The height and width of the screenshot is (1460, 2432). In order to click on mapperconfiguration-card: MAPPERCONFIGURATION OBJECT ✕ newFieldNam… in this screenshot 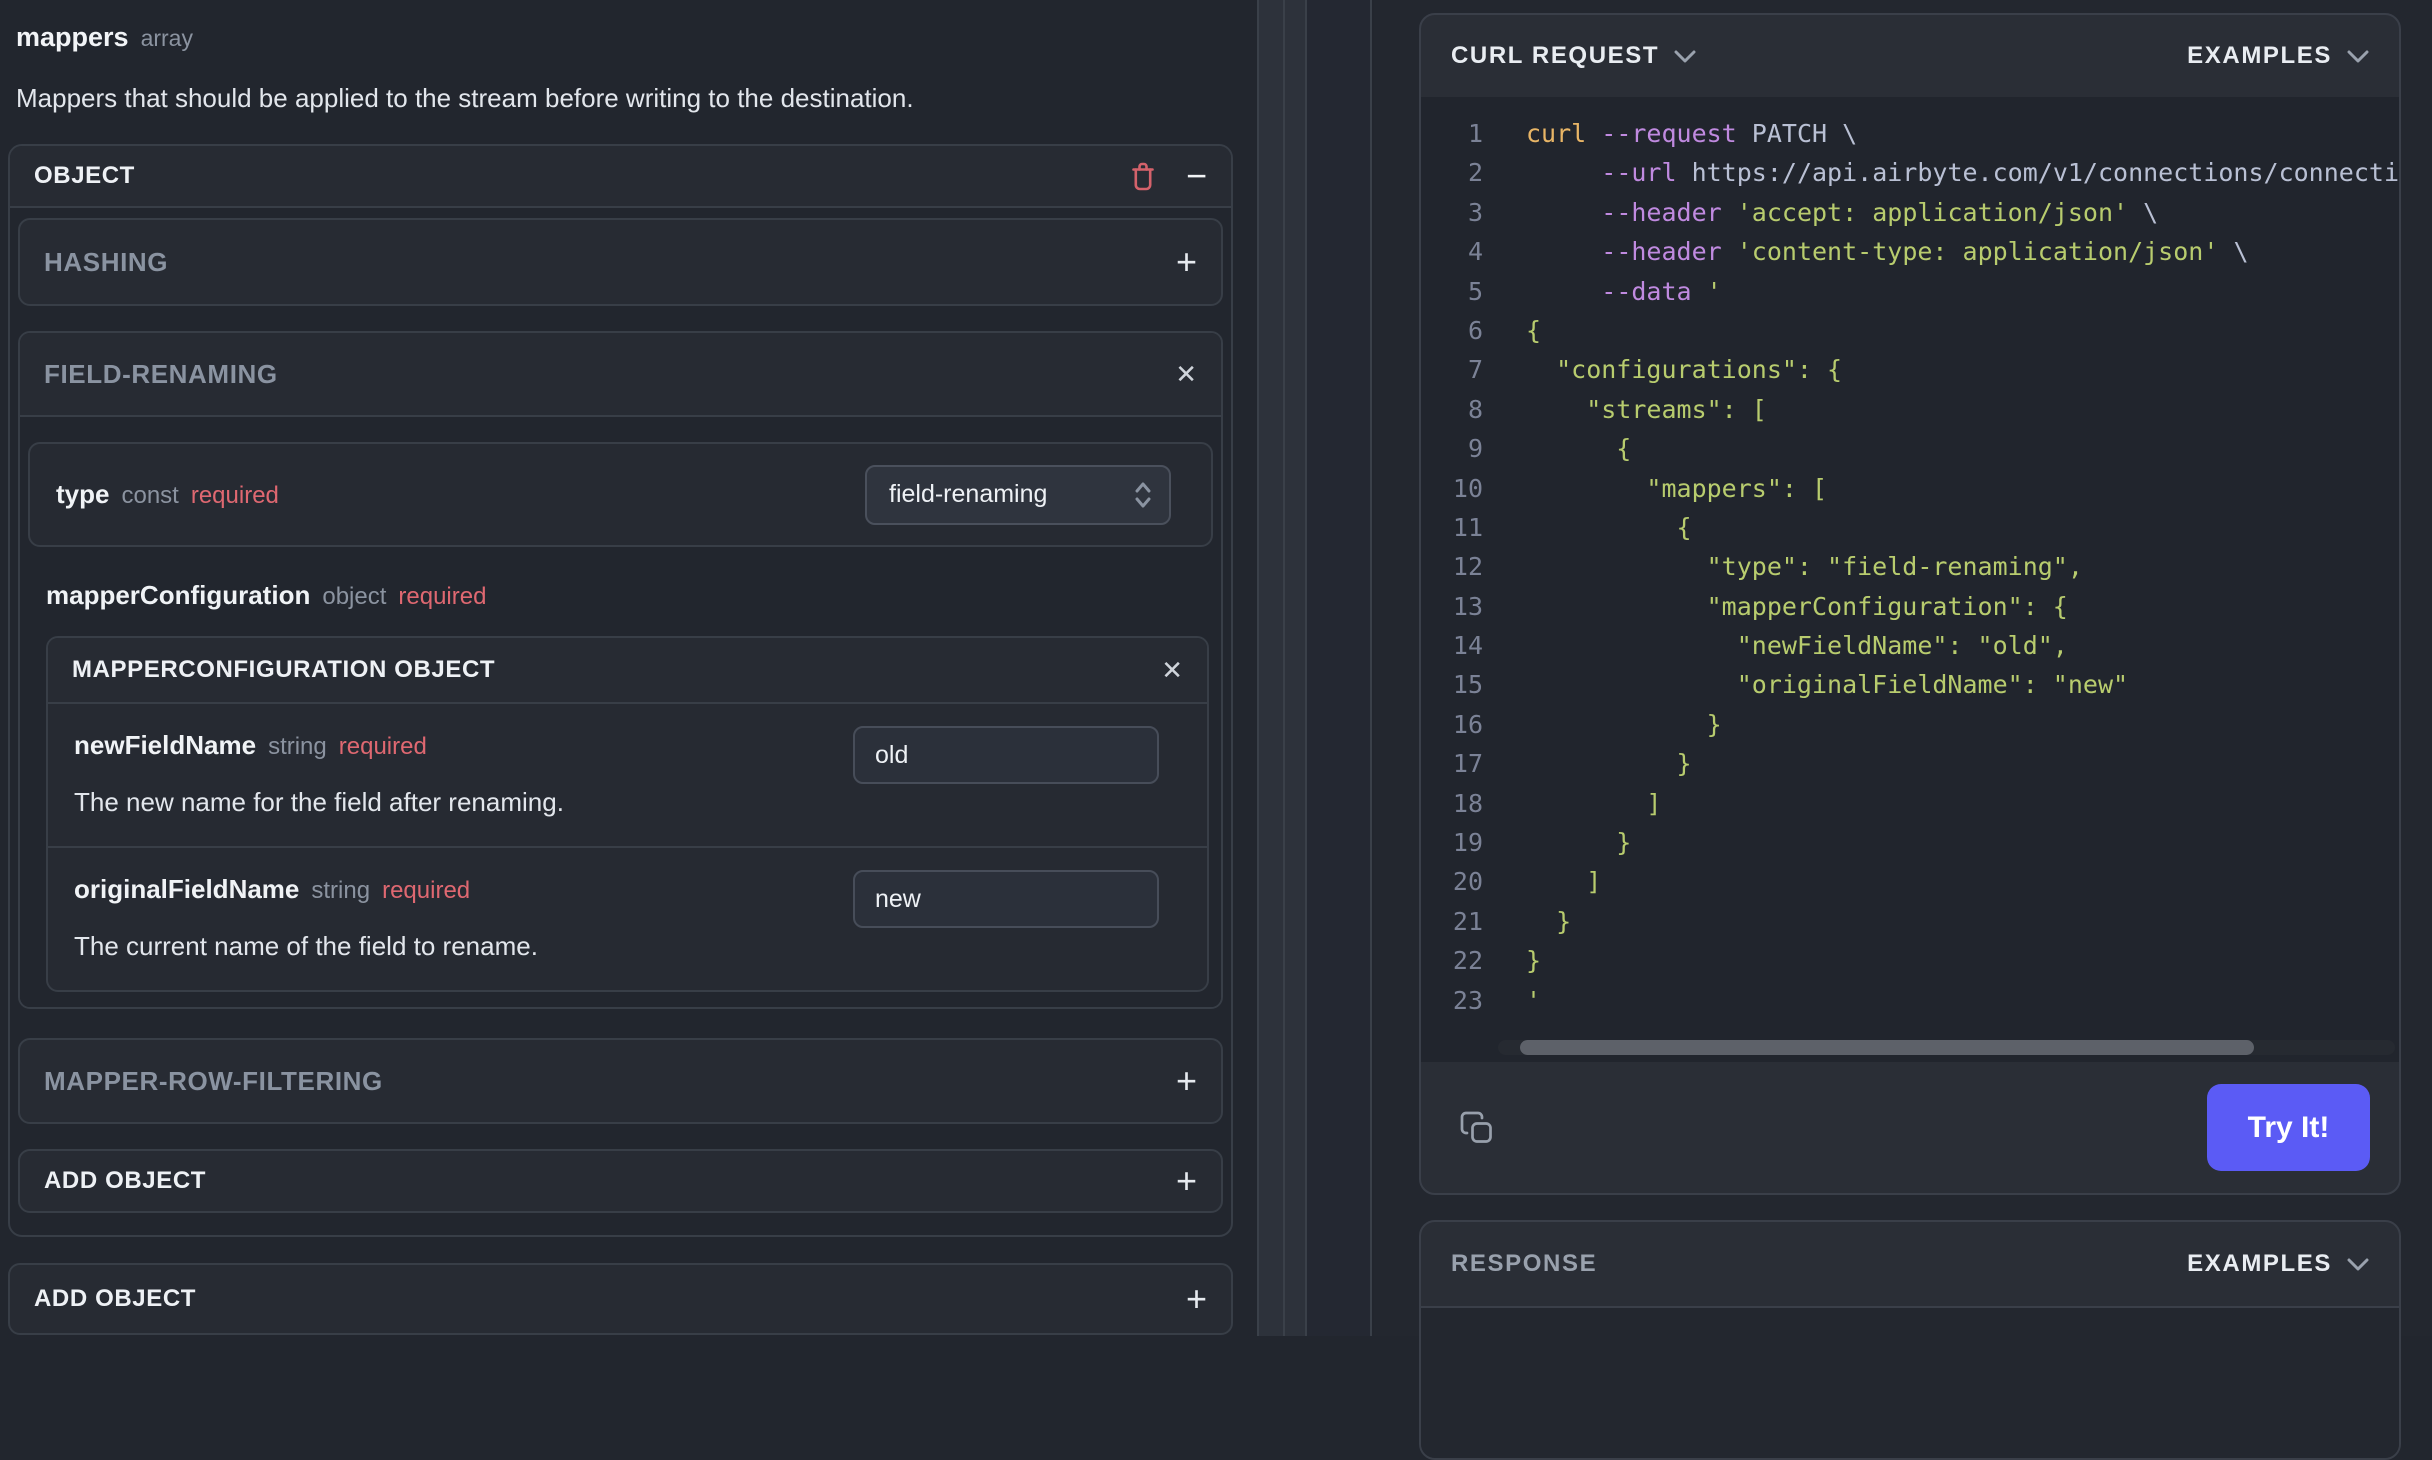, I will do `click(627, 814)`.